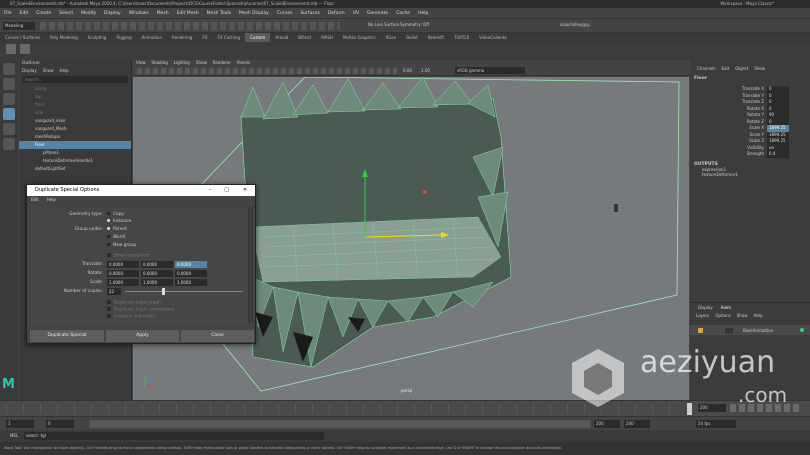 The height and width of the screenshot is (455, 810). Describe the element at coordinates (702, 315) in the screenshot. I see `layer-menu-layers: Layers` at that location.